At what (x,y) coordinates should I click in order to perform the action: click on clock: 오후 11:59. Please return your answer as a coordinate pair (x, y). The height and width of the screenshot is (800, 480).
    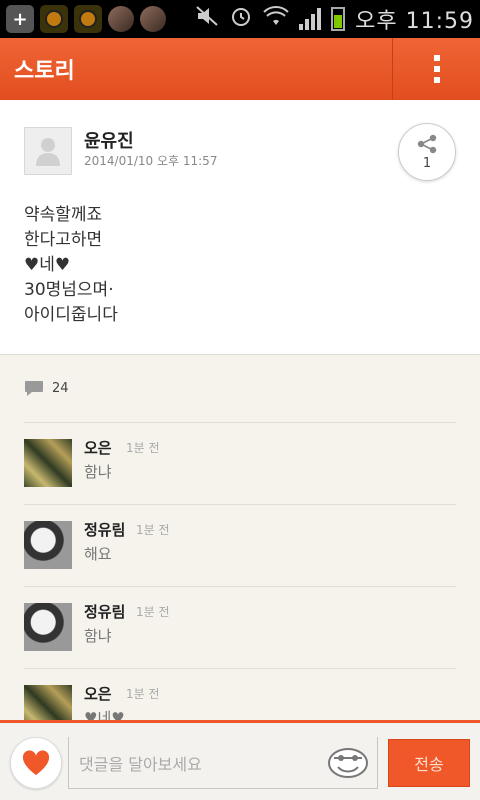
    Looking at the image, I should click on (414, 21).